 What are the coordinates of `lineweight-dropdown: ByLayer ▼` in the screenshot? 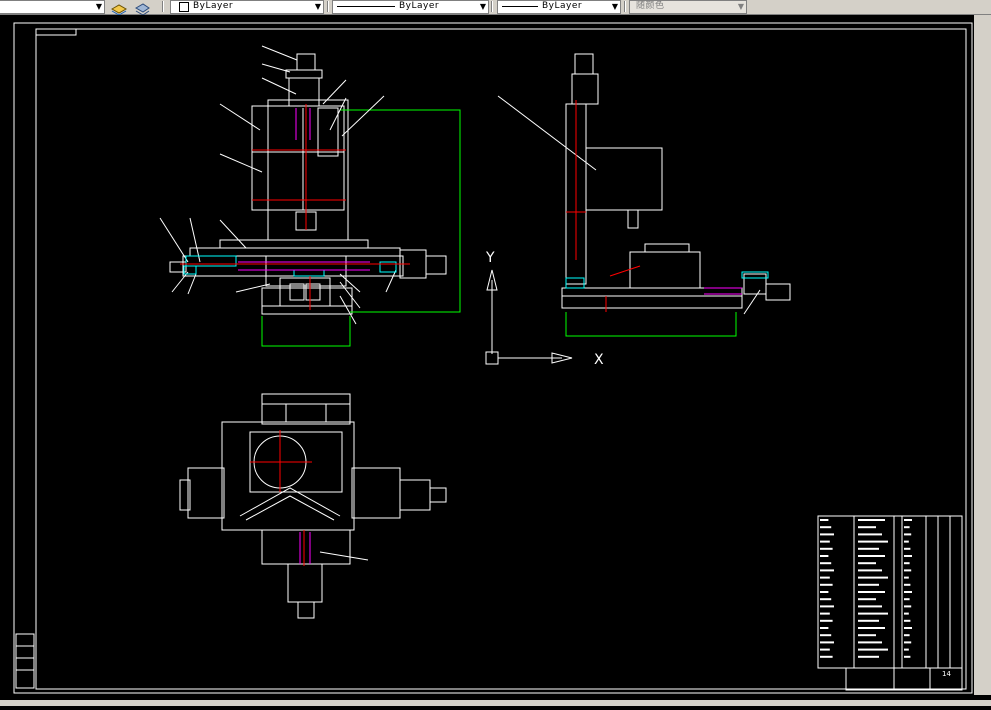 It's located at (559, 7).